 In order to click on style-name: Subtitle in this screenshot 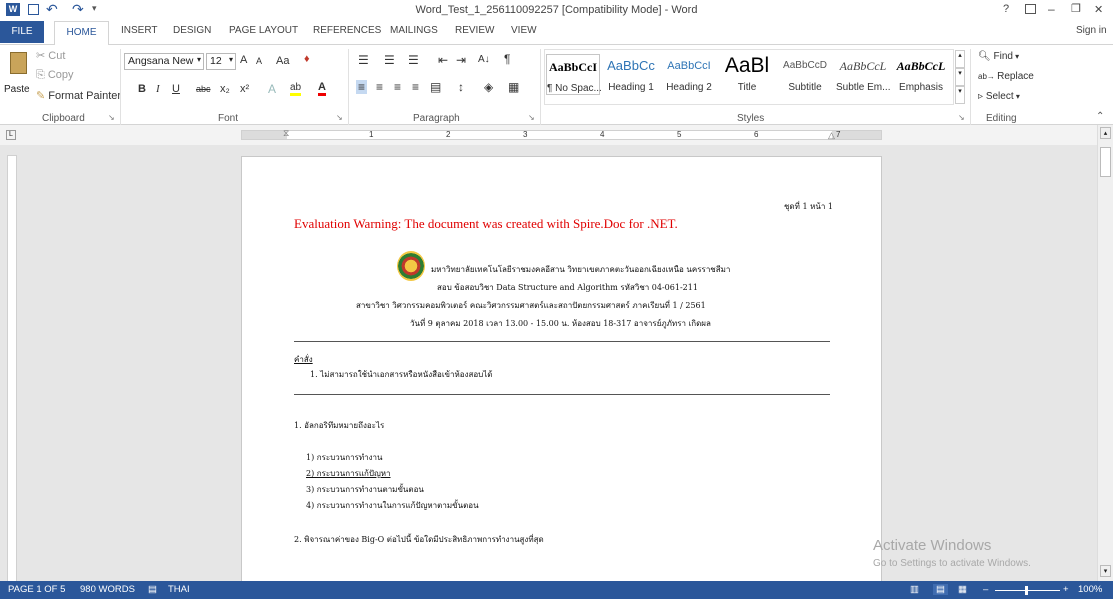, I will do `click(805, 87)`.